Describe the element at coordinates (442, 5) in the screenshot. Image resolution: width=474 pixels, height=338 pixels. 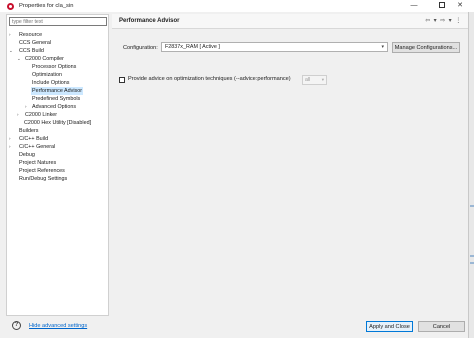
I see `maximize-icon` at that location.